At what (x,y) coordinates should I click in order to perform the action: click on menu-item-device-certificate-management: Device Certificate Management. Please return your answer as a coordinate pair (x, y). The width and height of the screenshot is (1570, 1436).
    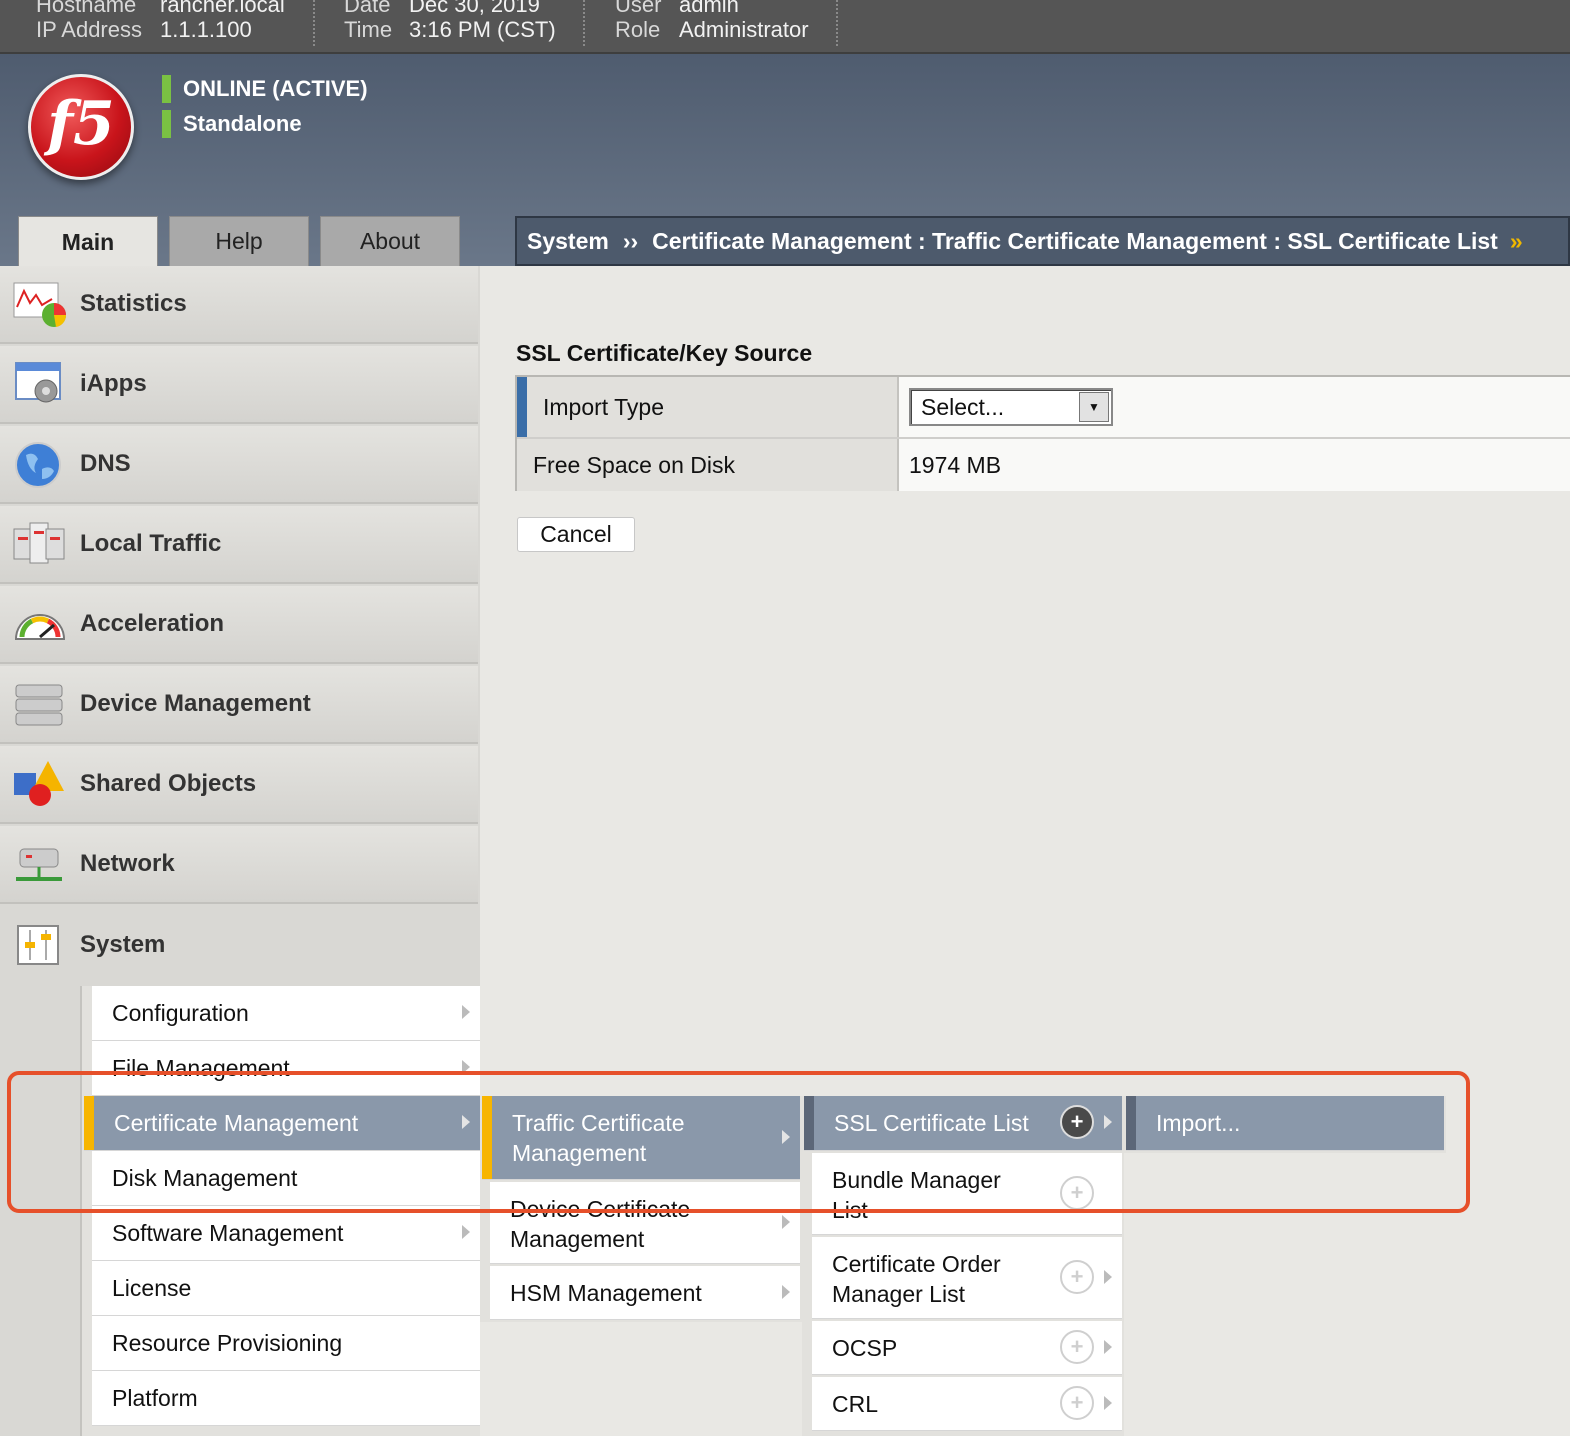
    Looking at the image, I should click on (645, 1223).